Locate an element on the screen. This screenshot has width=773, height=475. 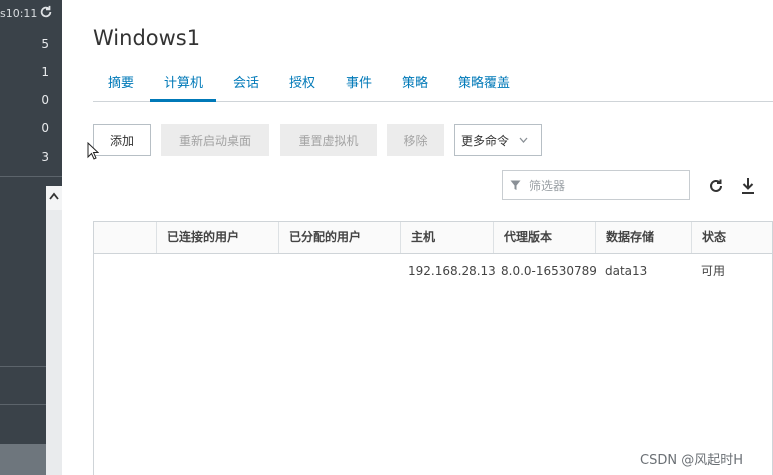
grid-cell-datastore: data13 is located at coordinates (626, 271).